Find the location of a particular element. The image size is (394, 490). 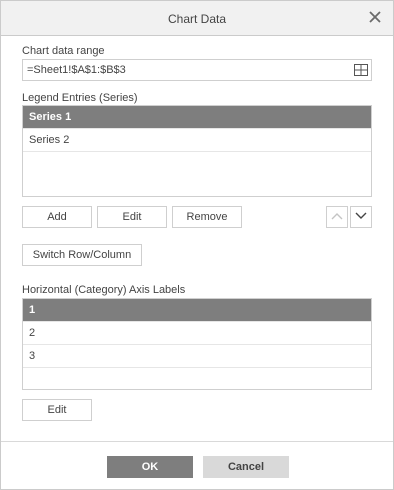

data-range-label: Chart data range is located at coordinates (63, 51).